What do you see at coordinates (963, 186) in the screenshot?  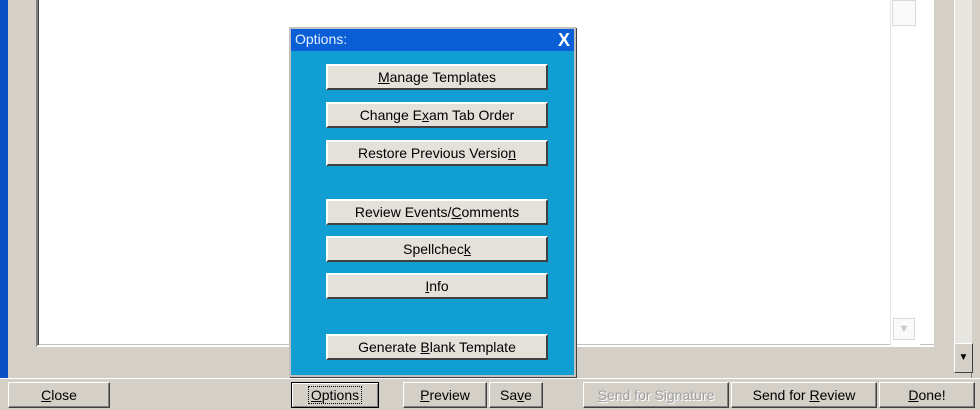 I see `outer-scrollbar` at bounding box center [963, 186].